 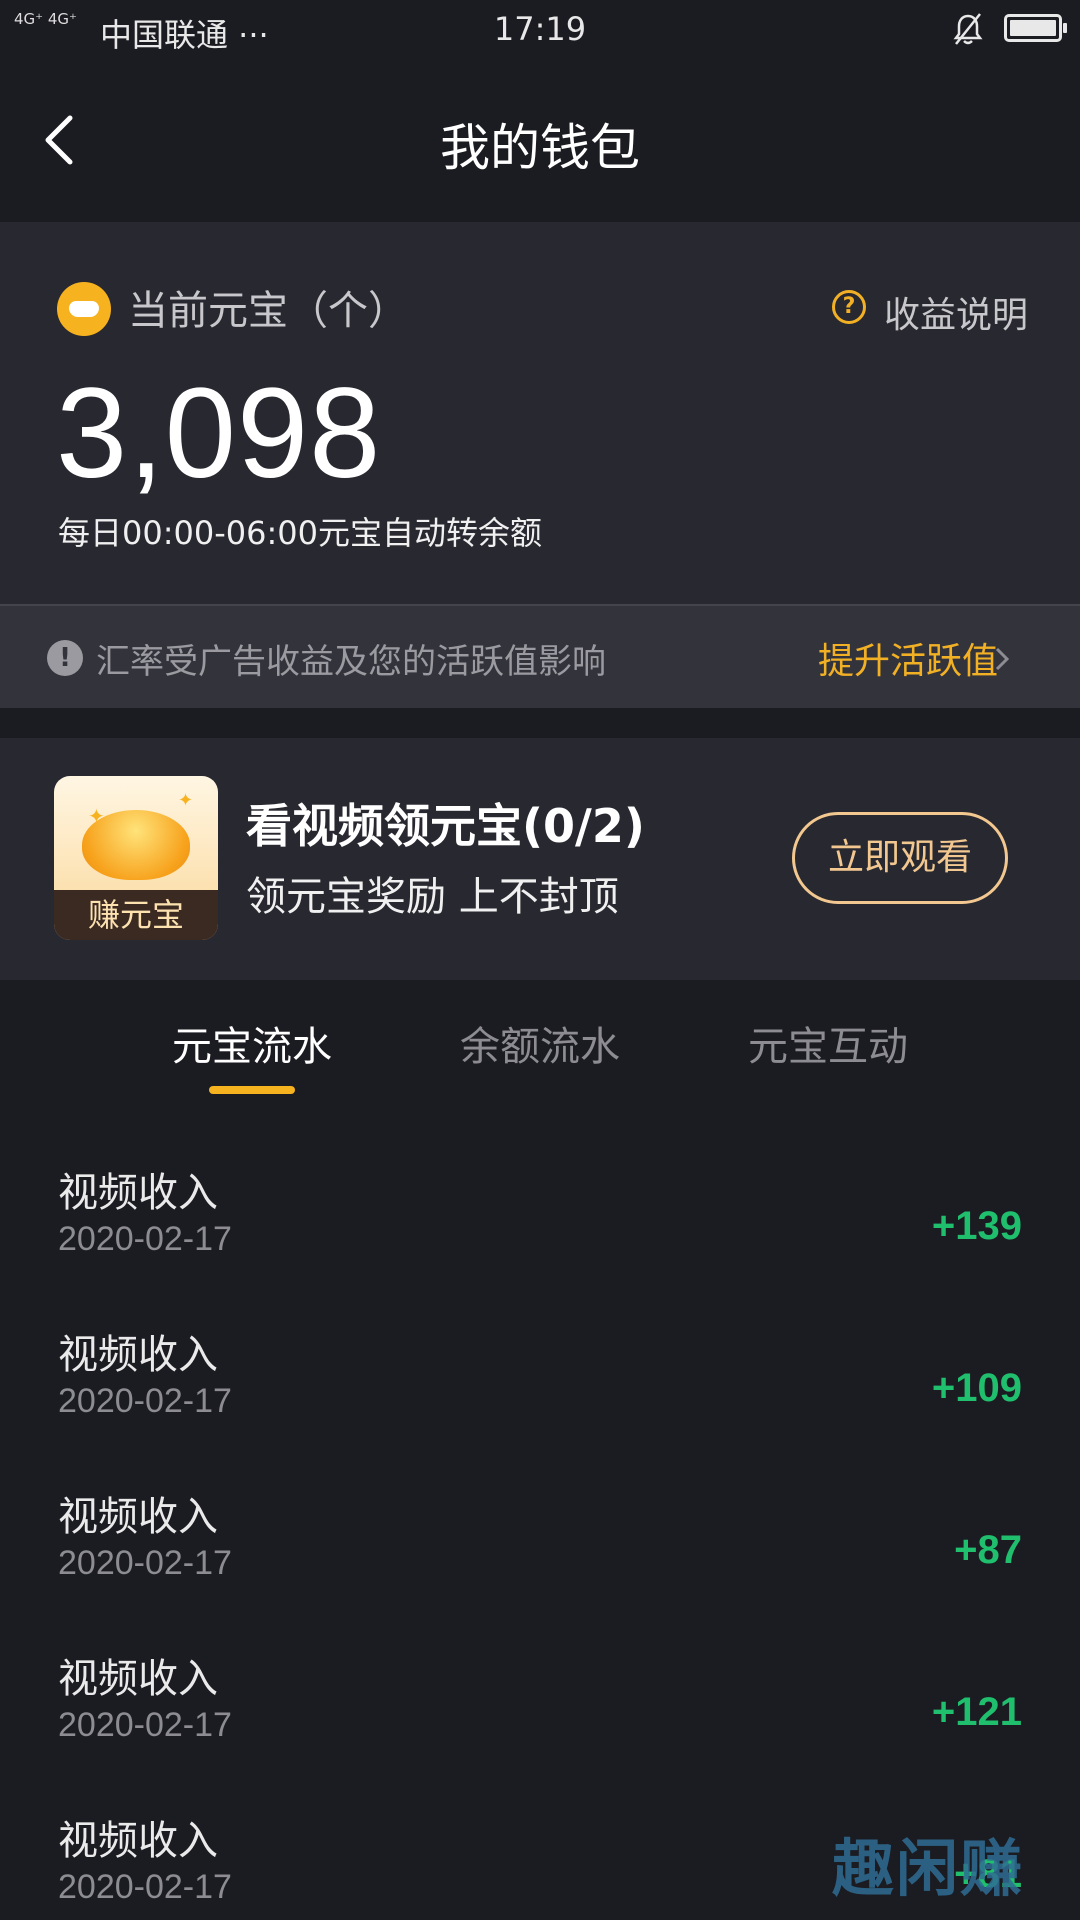 I want to click on tab-ingot-interaction: 元宝互动, so click(x=828, y=1043).